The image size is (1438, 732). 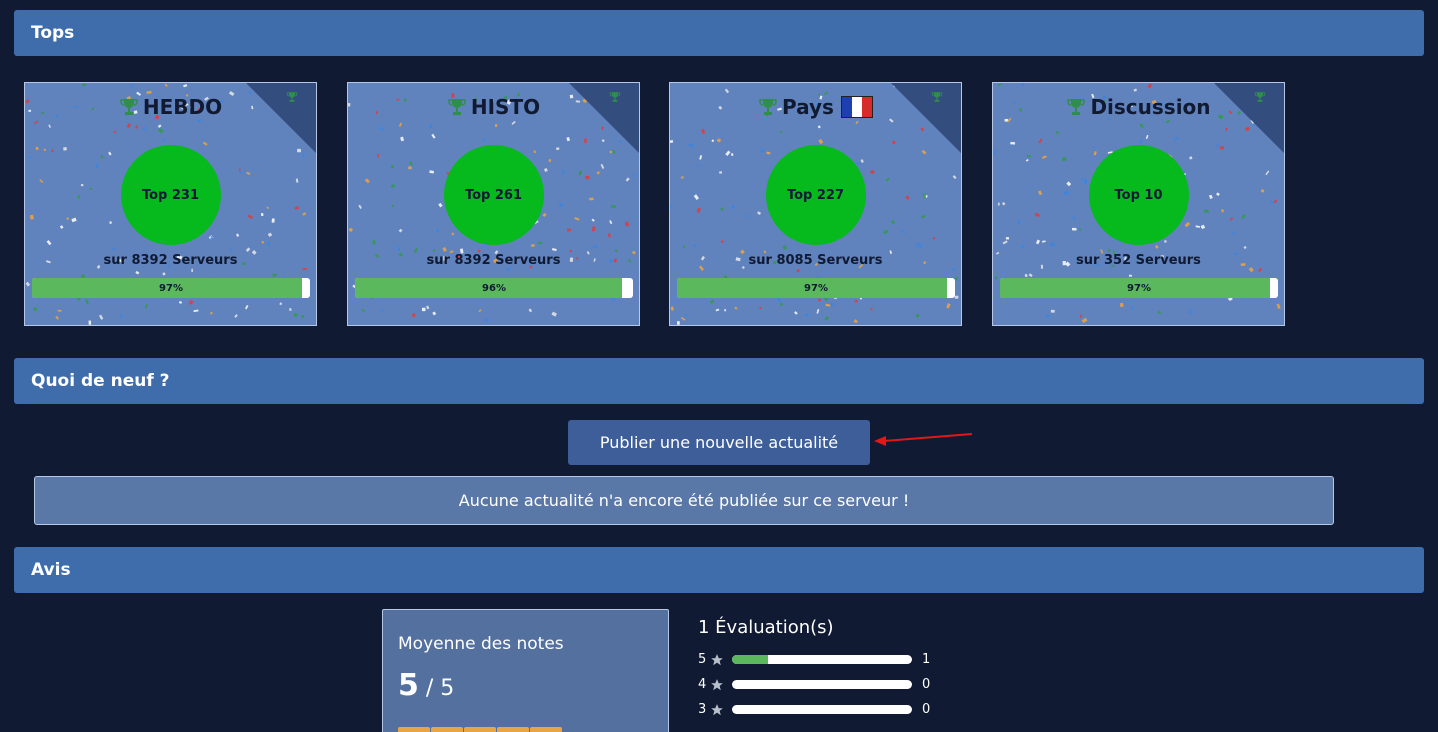 I want to click on rank-subtitle: sur 352 Serveurs, so click(x=1138, y=260).